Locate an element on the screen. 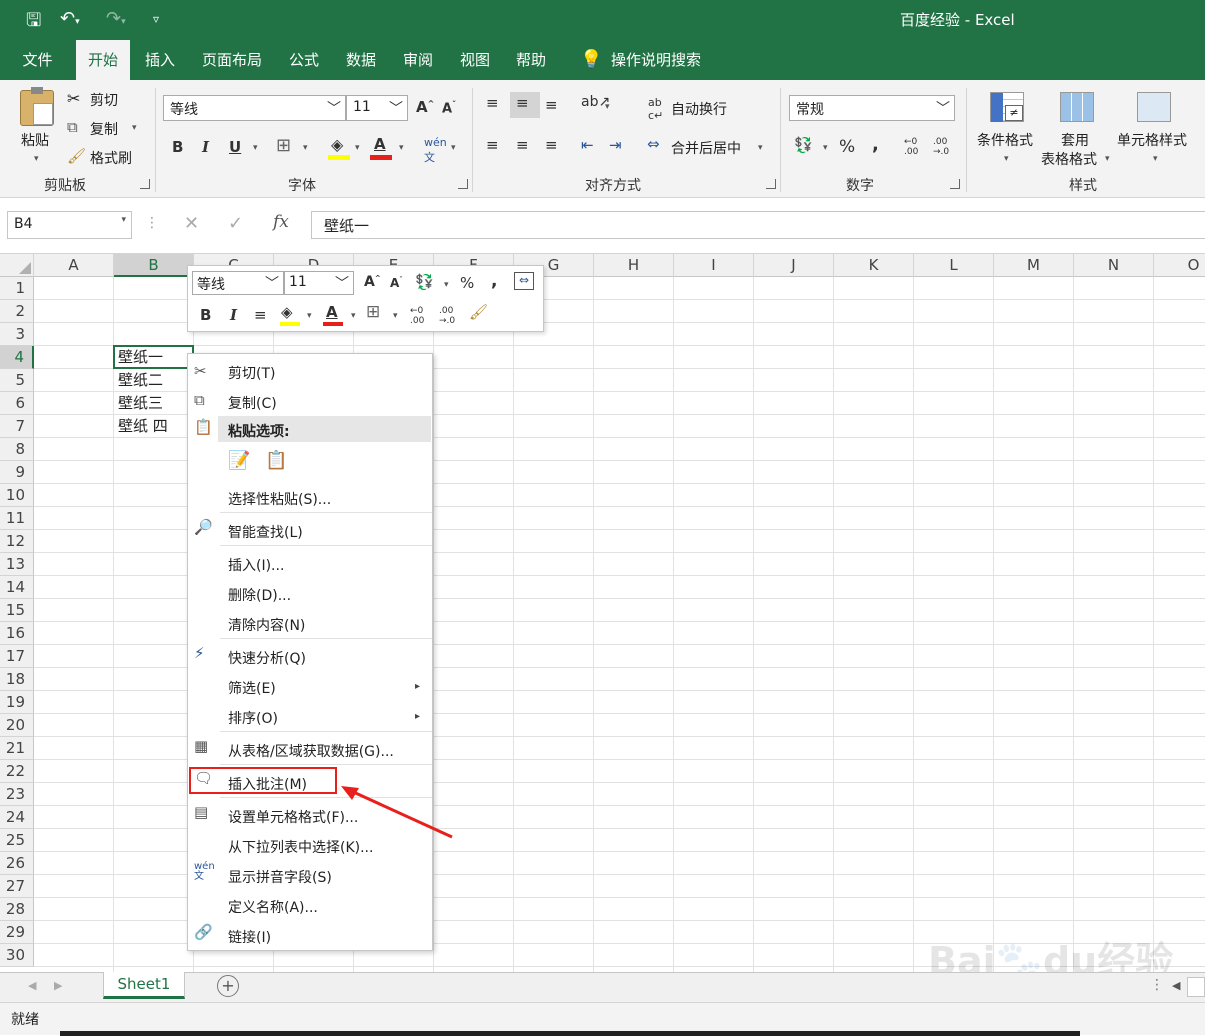 The height and width of the screenshot is (1036, 1205). row-header: 9 is located at coordinates (17, 472).